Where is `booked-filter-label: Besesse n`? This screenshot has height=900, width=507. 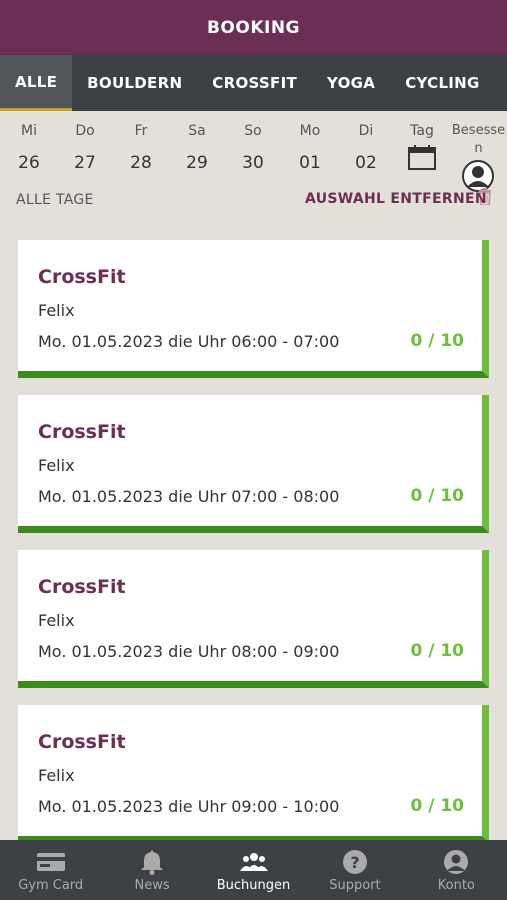 booked-filter-label: Besesse n is located at coordinates (478, 140).